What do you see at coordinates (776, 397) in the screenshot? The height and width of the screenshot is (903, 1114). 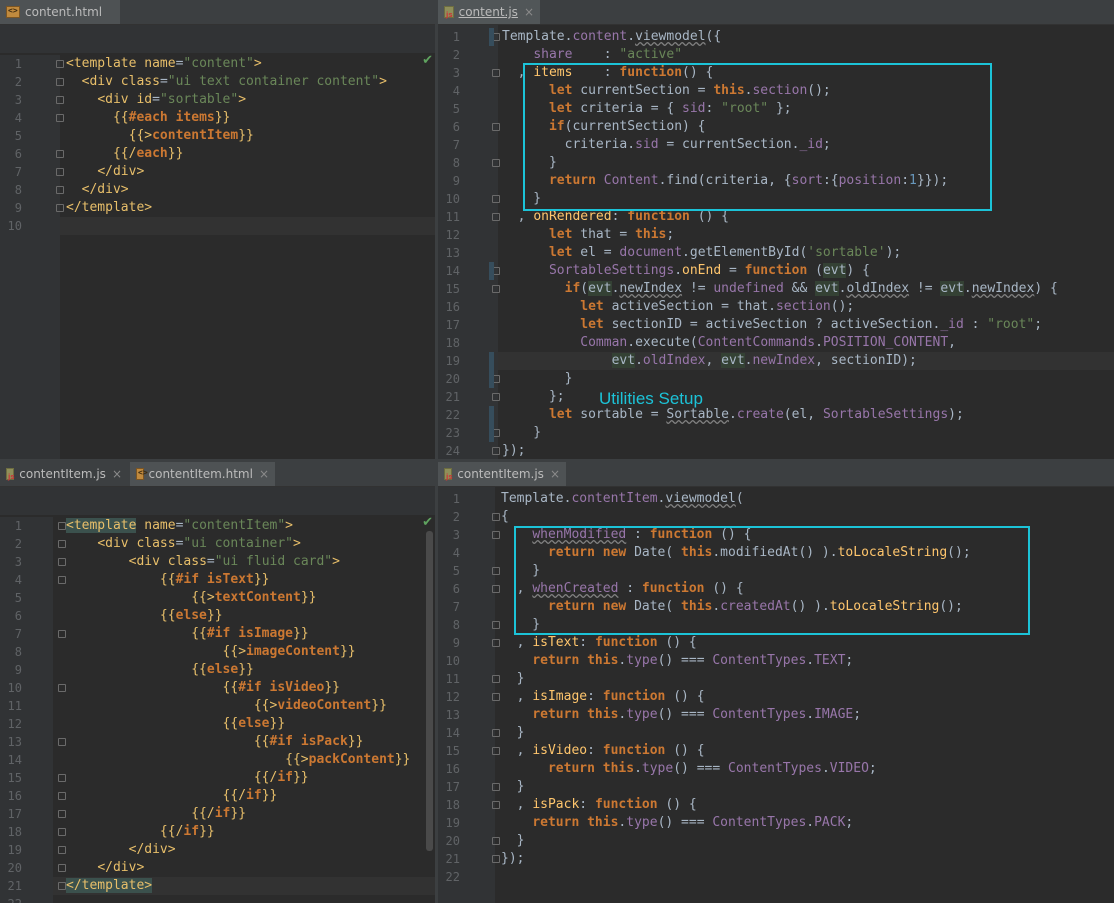 I see `code-line: };` at bounding box center [776, 397].